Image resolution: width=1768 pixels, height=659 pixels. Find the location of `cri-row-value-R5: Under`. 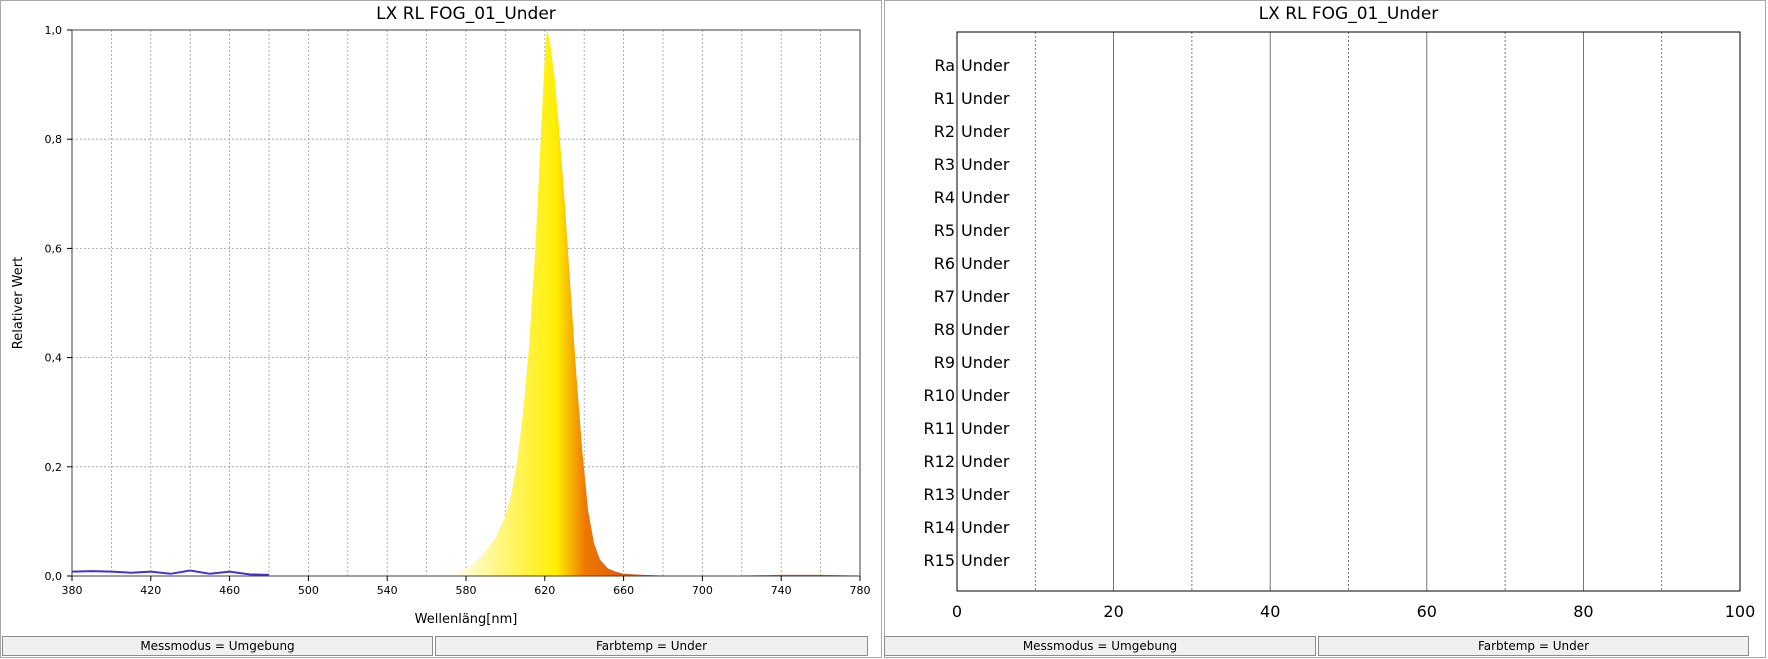

cri-row-value-R5: Under is located at coordinates (985, 230).